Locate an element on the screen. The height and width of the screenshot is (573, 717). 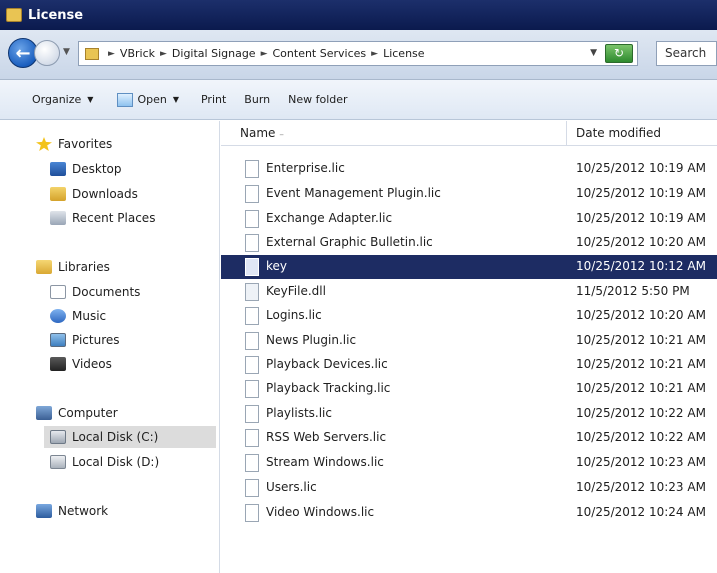
nav-network-label: Network is located at coordinates (83, 511).